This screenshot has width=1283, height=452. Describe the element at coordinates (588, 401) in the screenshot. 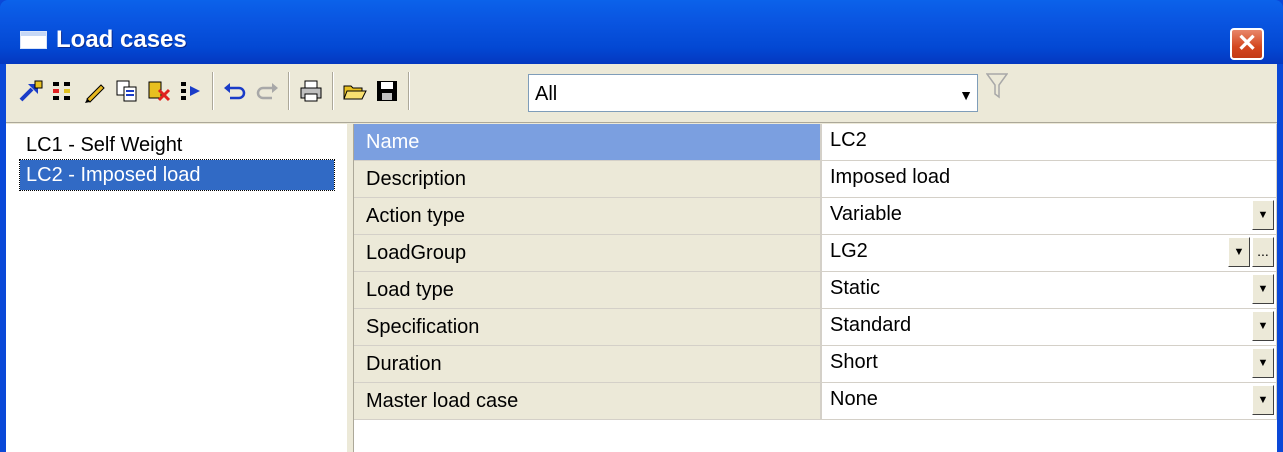

I see `property-label: Master load case` at that location.